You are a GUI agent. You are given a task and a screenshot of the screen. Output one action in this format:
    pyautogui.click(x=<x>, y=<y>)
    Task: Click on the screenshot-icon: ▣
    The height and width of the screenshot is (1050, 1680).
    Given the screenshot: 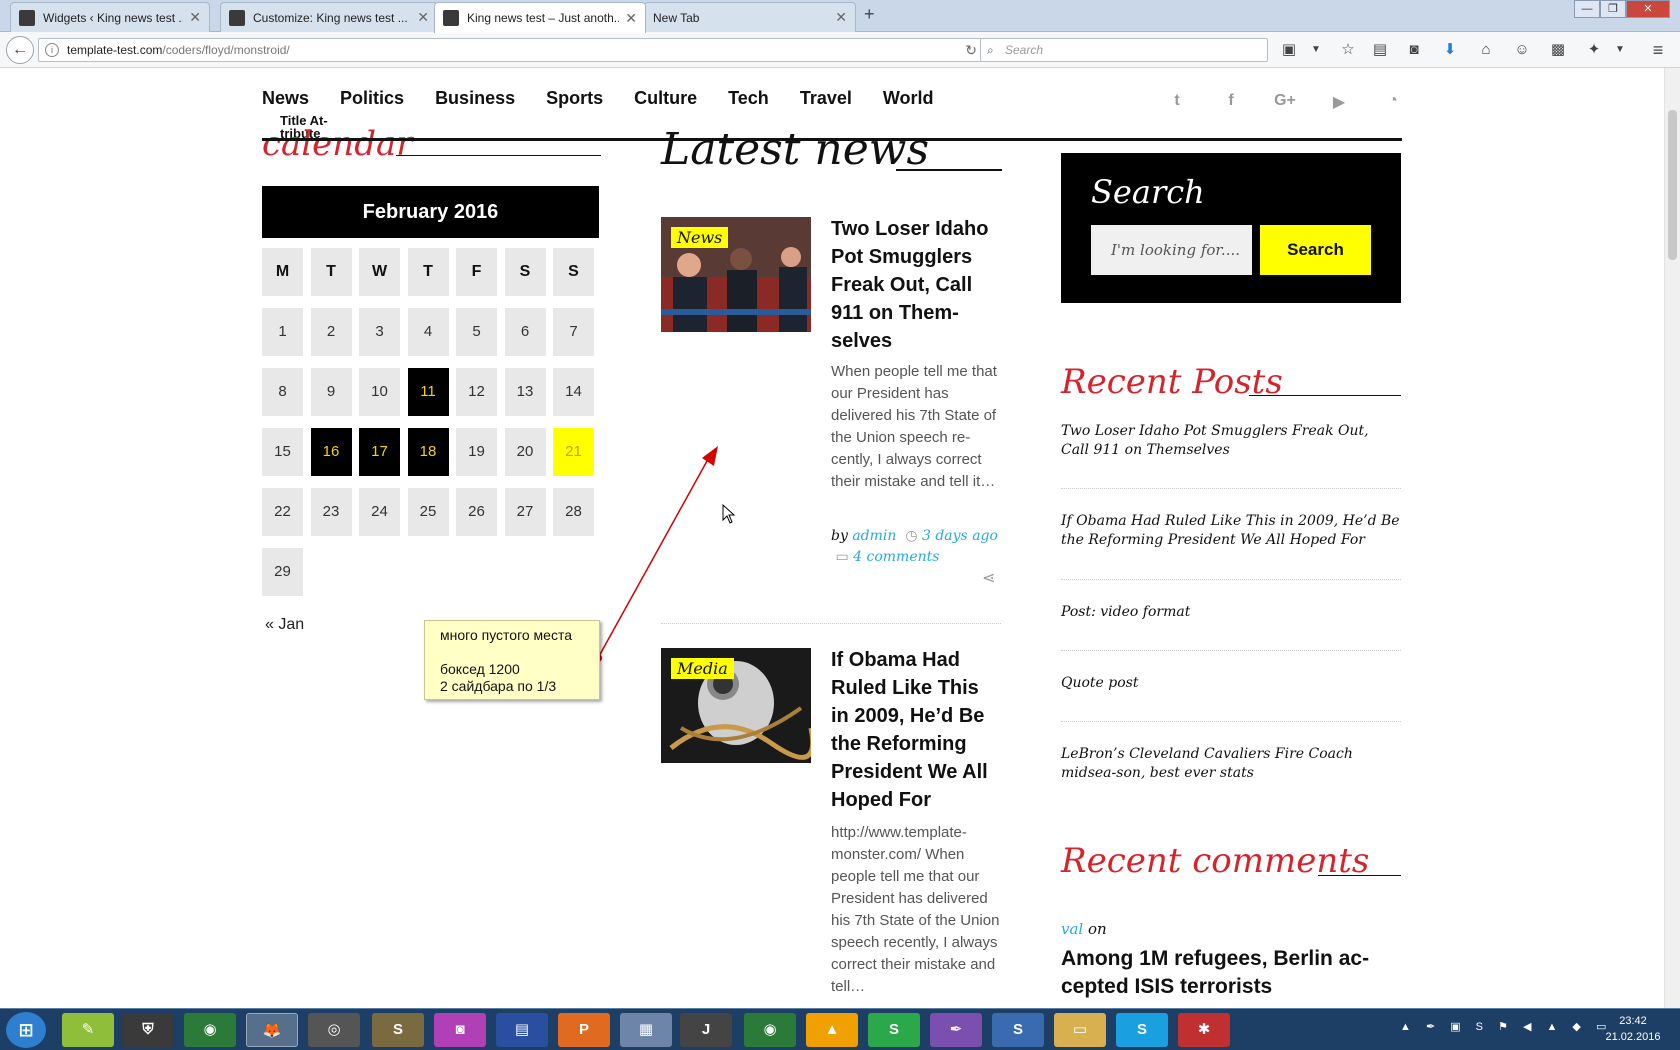 What is the action you would take?
    pyautogui.click(x=1289, y=50)
    